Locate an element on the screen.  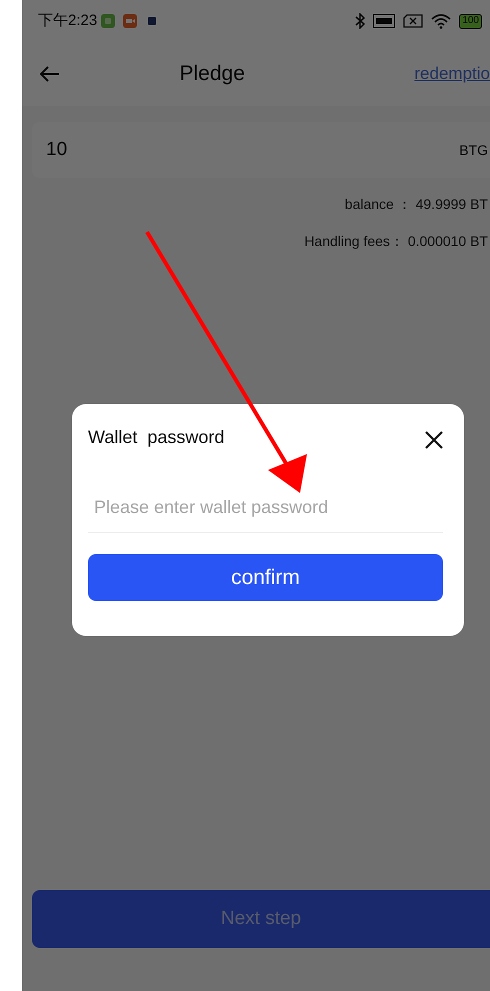
unit-label: BTG is located at coordinates (473, 150).